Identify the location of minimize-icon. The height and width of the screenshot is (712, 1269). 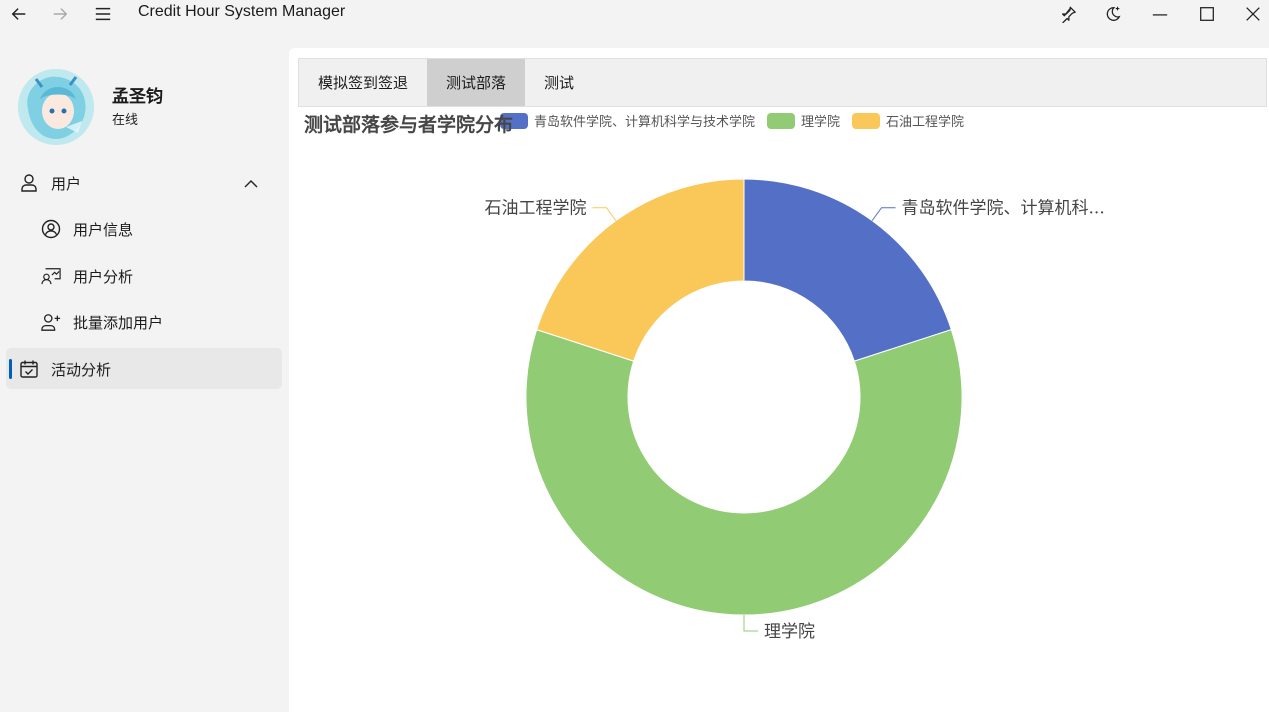
(1160, 14).